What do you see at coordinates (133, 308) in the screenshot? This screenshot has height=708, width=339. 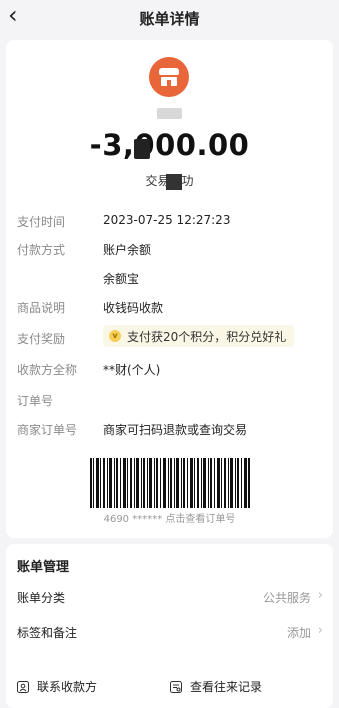 I see `product-value: 收钱码收款` at bounding box center [133, 308].